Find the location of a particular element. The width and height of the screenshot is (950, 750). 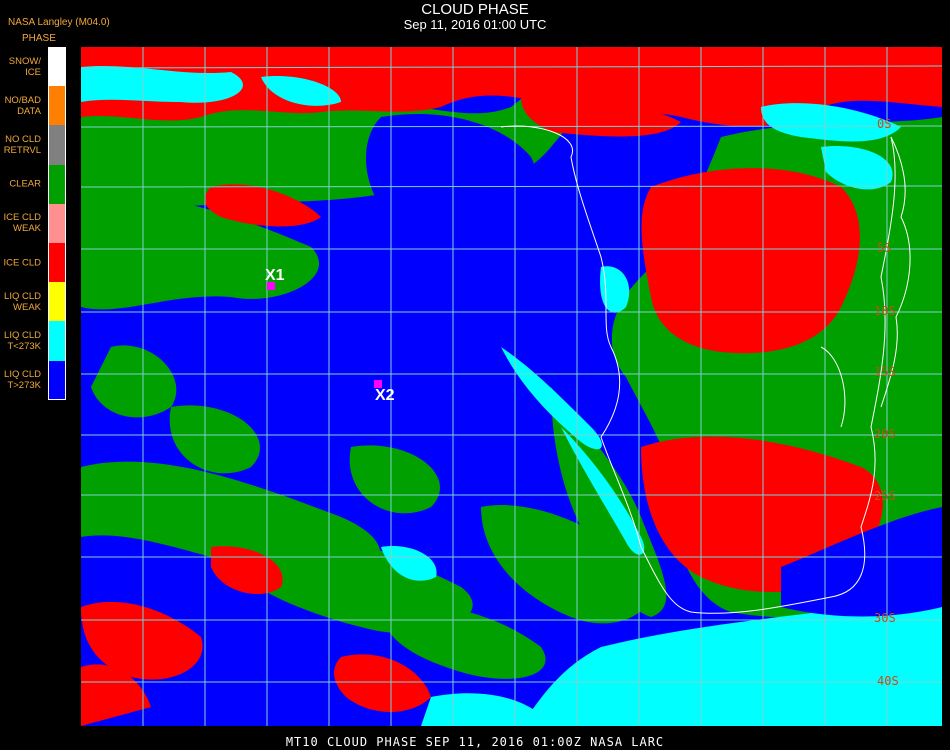

legend-label: LIQ CLD T>273K is located at coordinates (22, 380).